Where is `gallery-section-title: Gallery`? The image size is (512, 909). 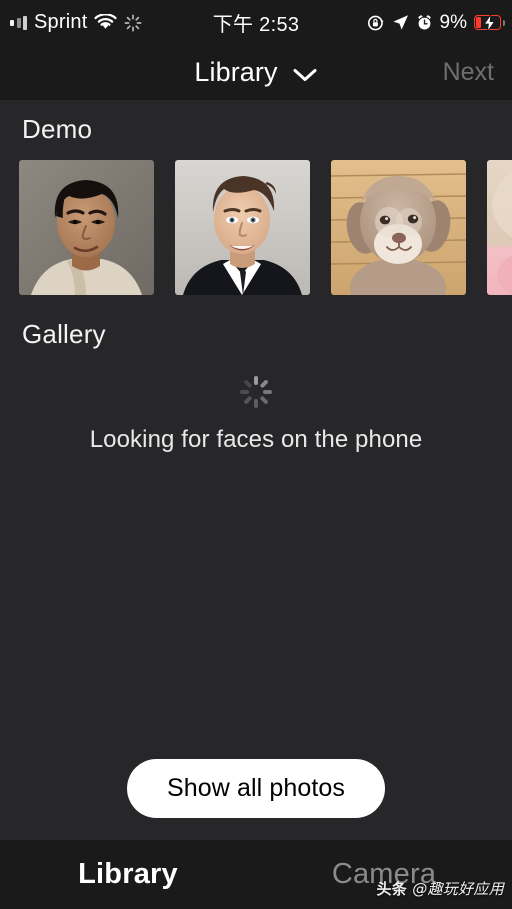 gallery-section-title: Gallery is located at coordinates (64, 334).